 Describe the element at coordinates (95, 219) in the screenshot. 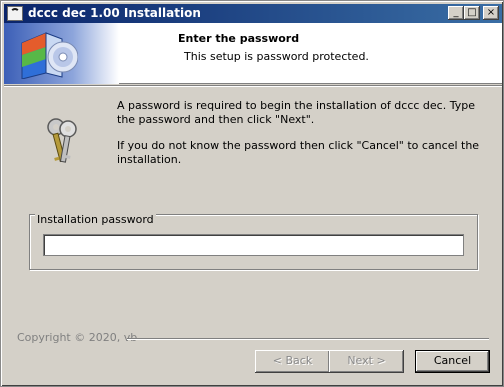

I see `password-group-label: Installation password` at that location.